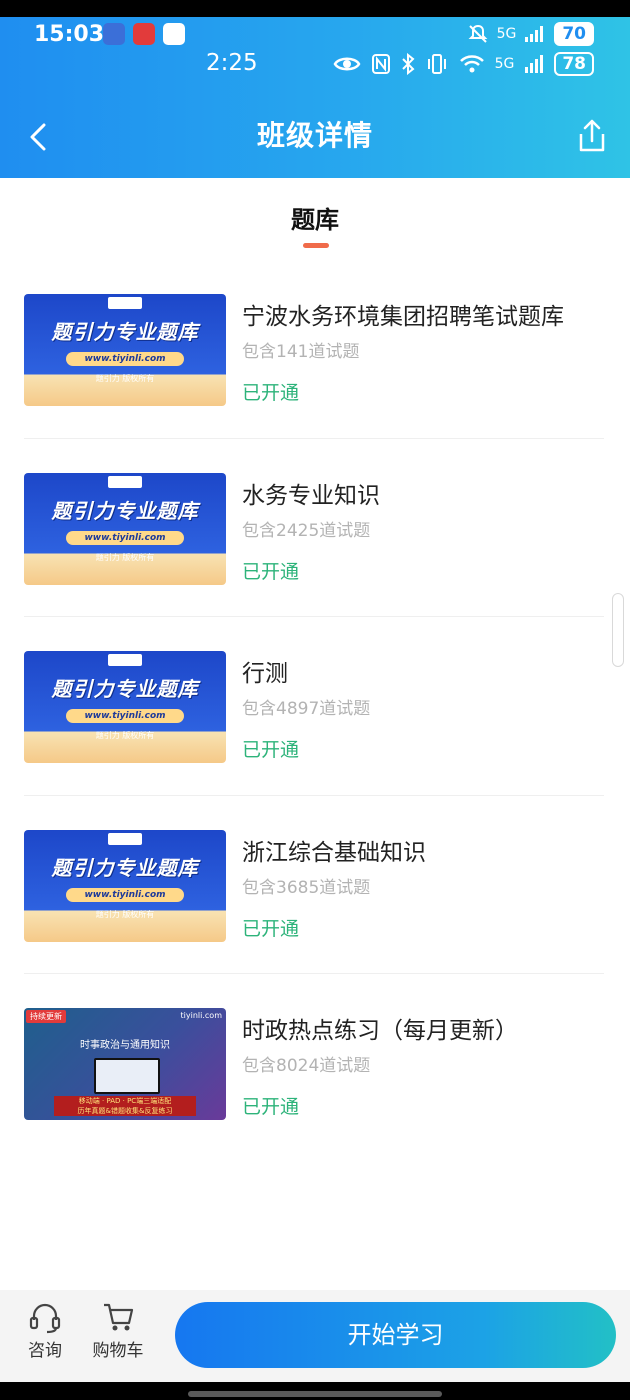  Describe the element at coordinates (504, 64) in the screenshot. I see `network-label-secondary: 5G` at that location.